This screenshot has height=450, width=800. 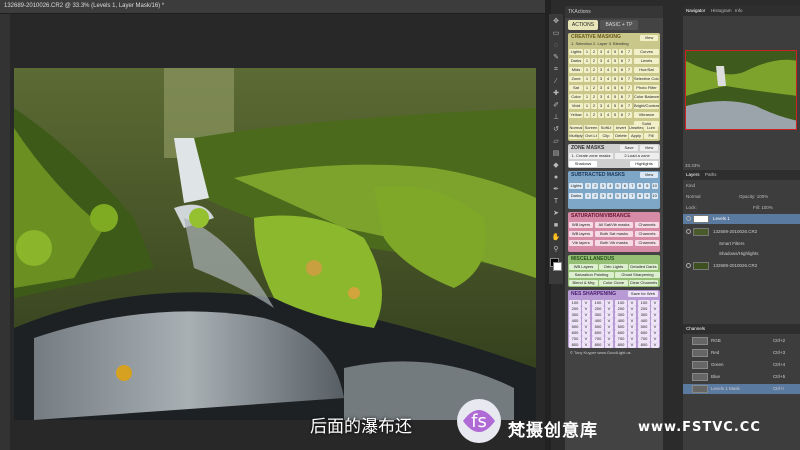 What do you see at coordinates (576, 61) in the screenshot?
I see `cm-row-label: Darks` at bounding box center [576, 61].